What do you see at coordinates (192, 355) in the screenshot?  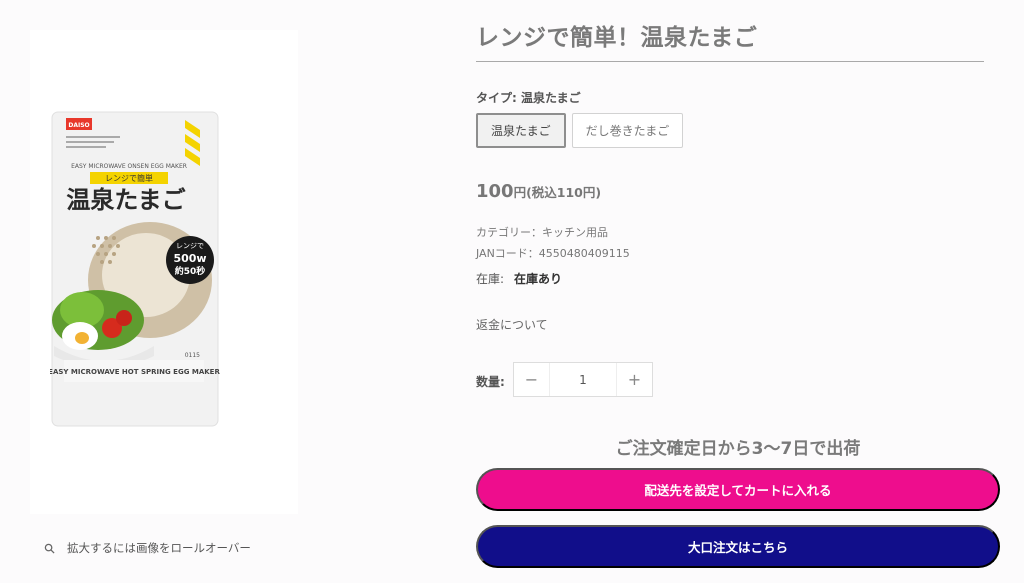 I see `photo-item-number: 0115` at bounding box center [192, 355].